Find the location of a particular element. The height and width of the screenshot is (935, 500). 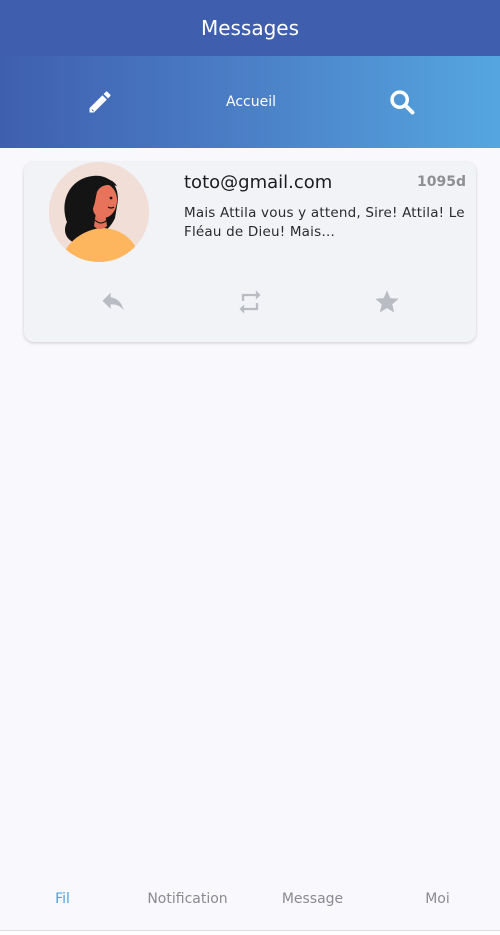

toolbar: Accueil is located at coordinates (250, 102).